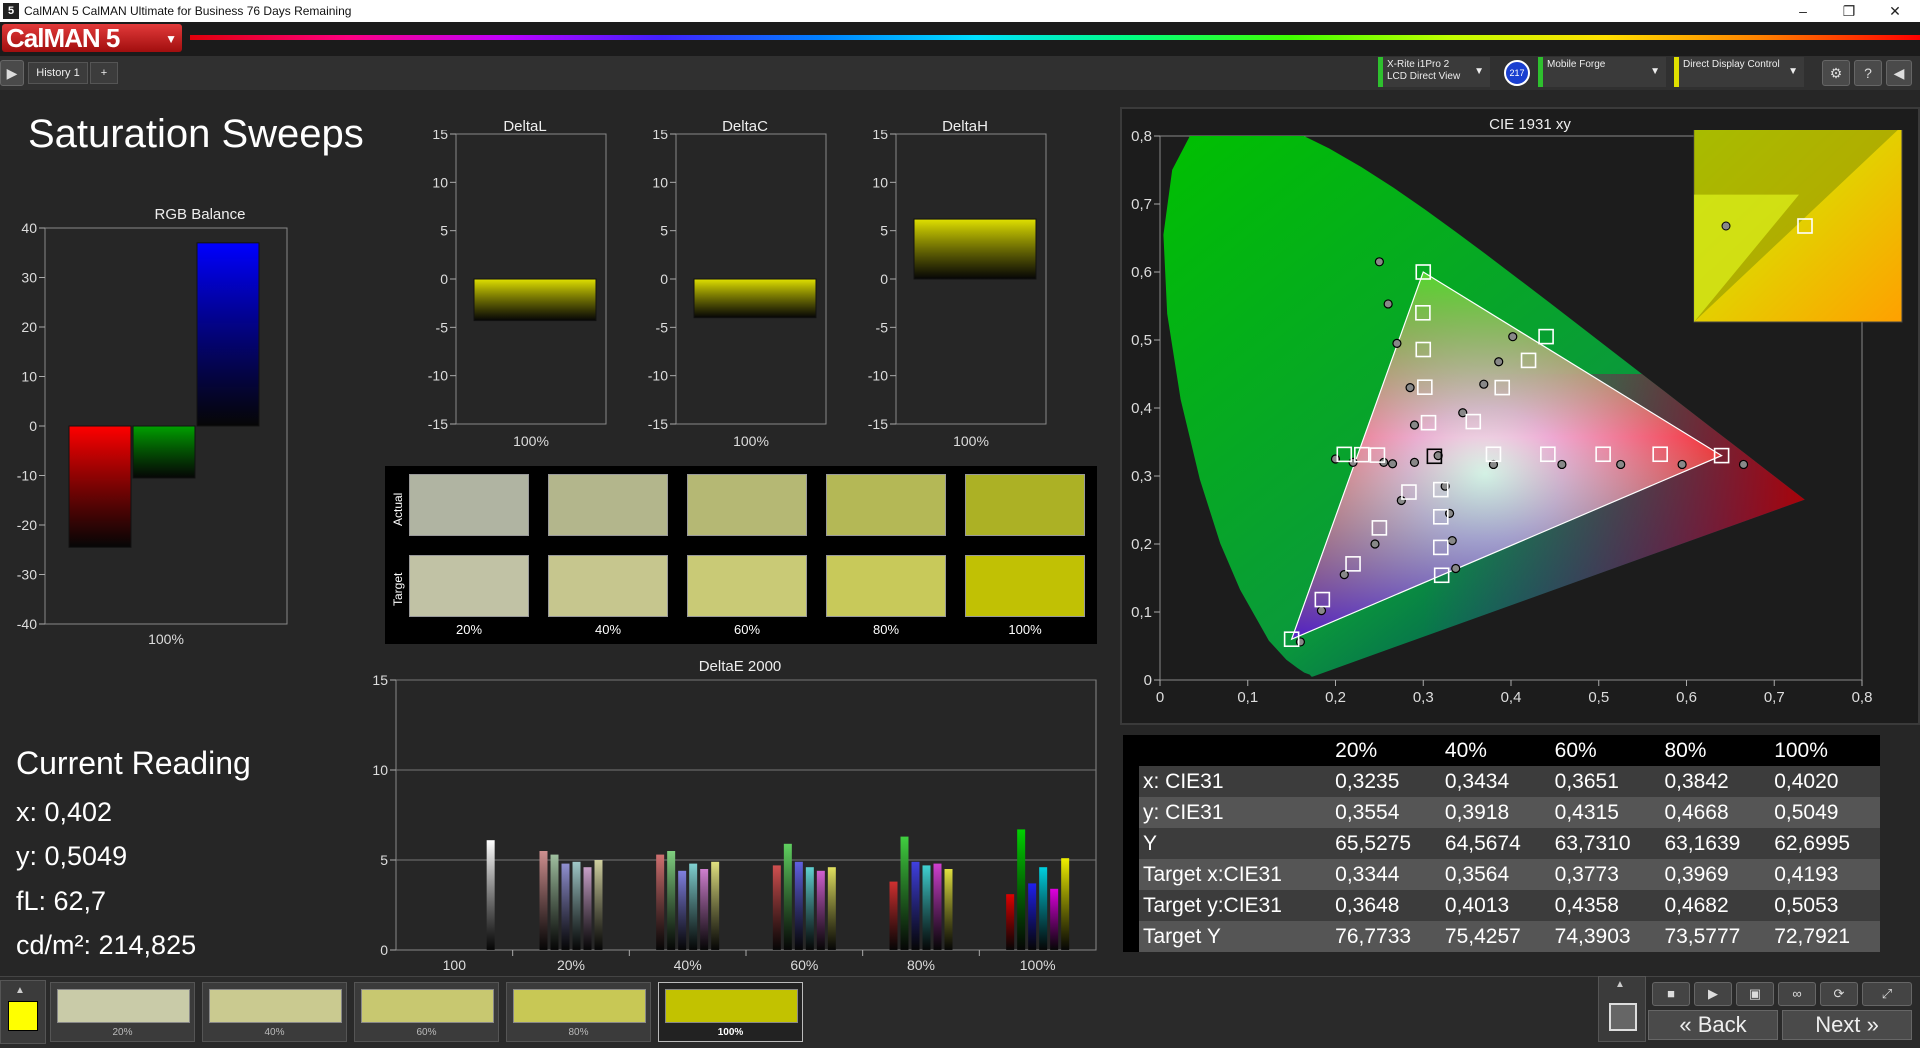 The image size is (1920, 1048). I want to click on row-label: Target y:CIE31, so click(1235, 905).